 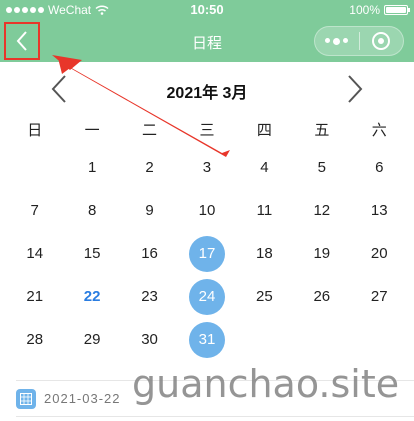 I want to click on day-number: 7, so click(x=34, y=210).